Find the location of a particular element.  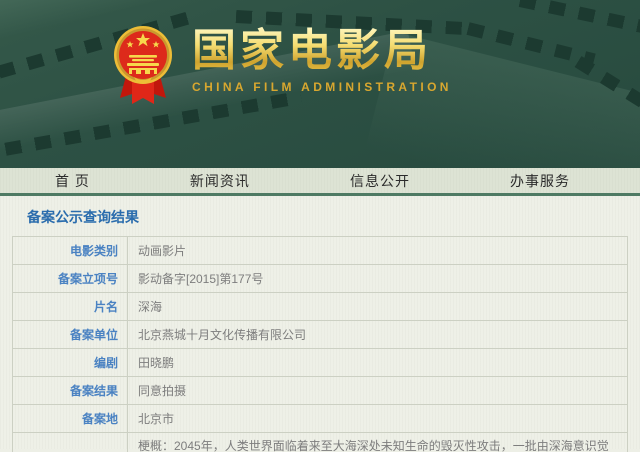

table-row-registration-unit: 备案单位 北京燕城十月文化传播有限公司 is located at coordinates (320, 334).